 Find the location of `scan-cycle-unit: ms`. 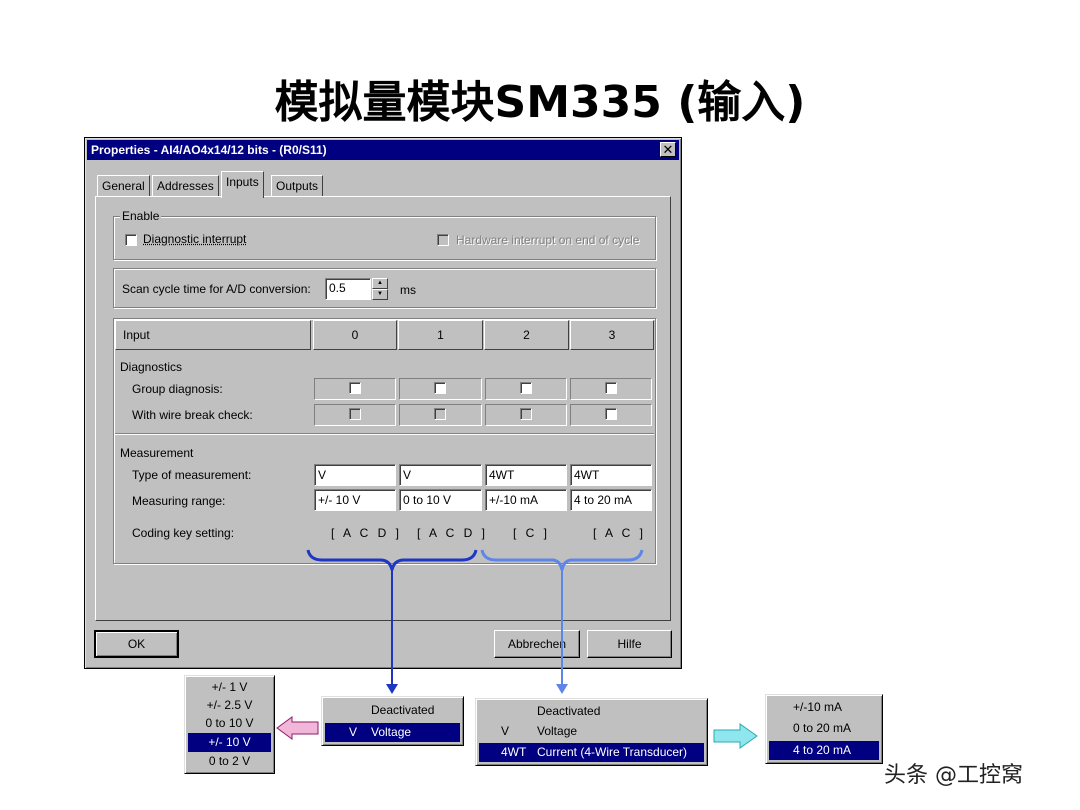

scan-cycle-unit: ms is located at coordinates (408, 290).